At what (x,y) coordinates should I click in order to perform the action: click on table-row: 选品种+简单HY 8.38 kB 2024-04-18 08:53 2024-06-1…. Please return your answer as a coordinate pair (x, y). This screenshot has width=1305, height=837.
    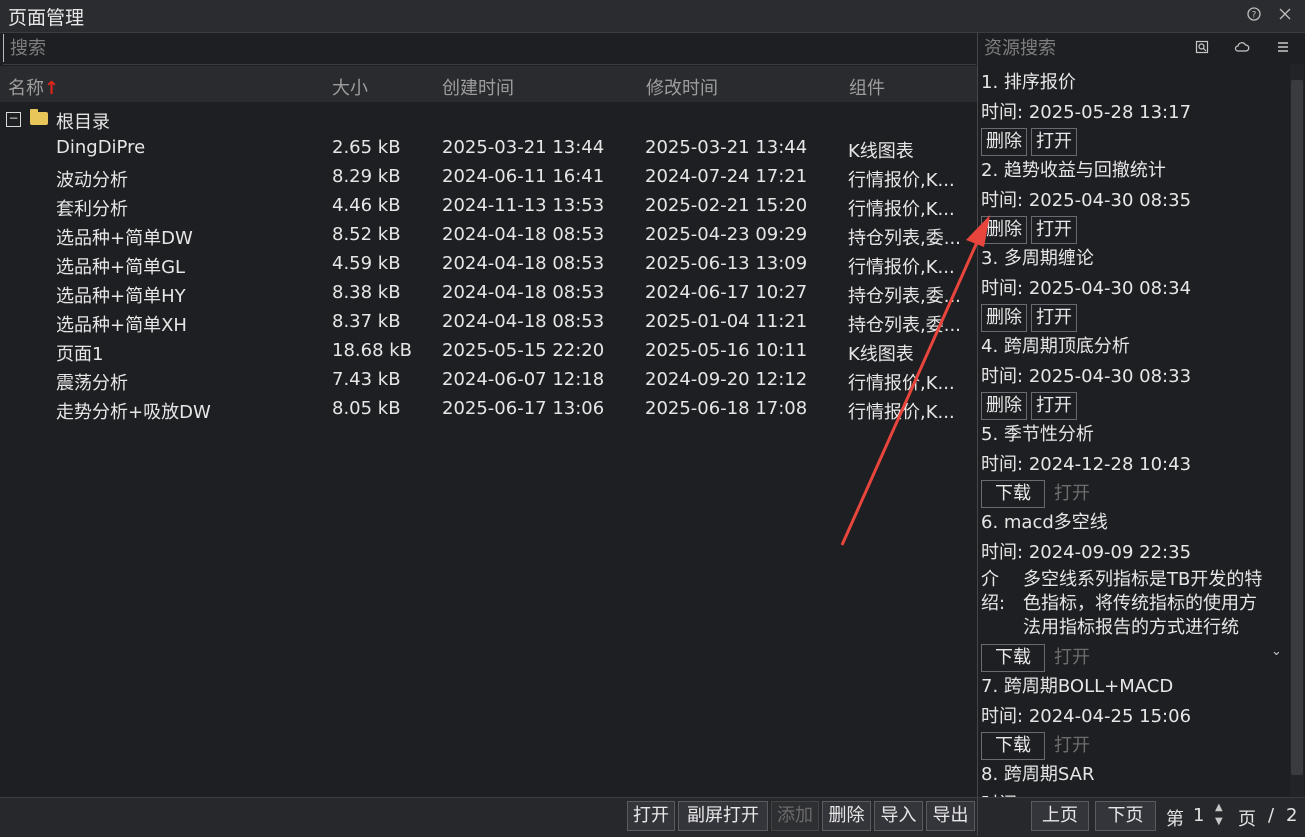
    Looking at the image, I should click on (488, 292).